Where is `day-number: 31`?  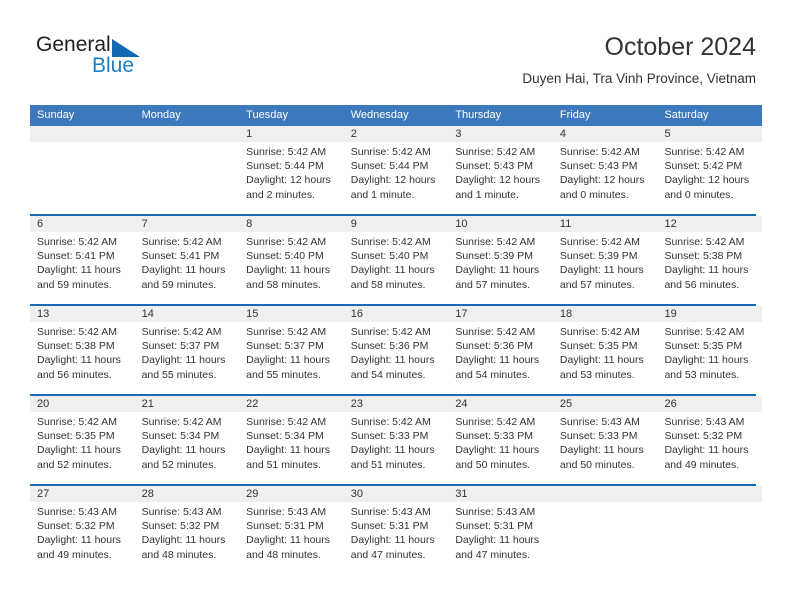 day-number: 31 is located at coordinates (500, 494).